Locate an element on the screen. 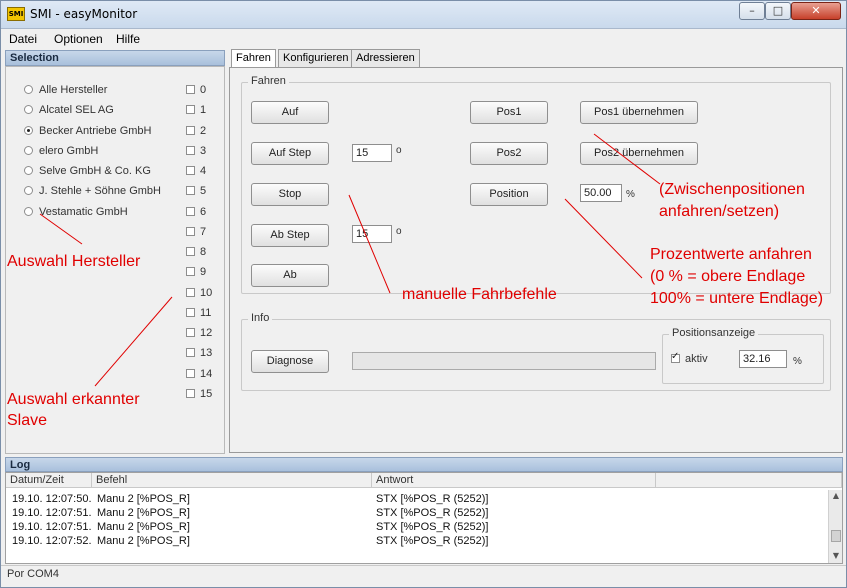  auf-button: Auf is located at coordinates (290, 112).